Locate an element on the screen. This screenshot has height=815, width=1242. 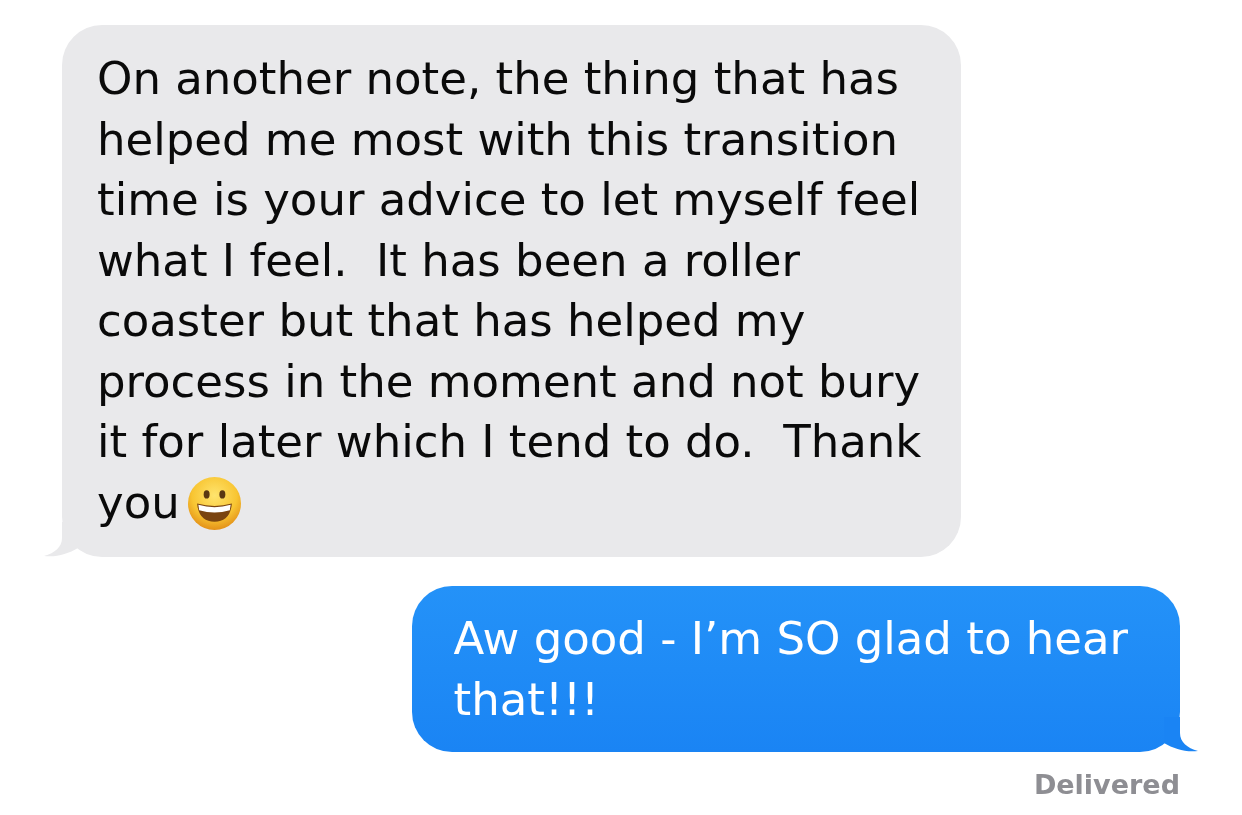
message-text: Aw good - I’m SO glad to hear that!!! is located at coordinates (790, 669).